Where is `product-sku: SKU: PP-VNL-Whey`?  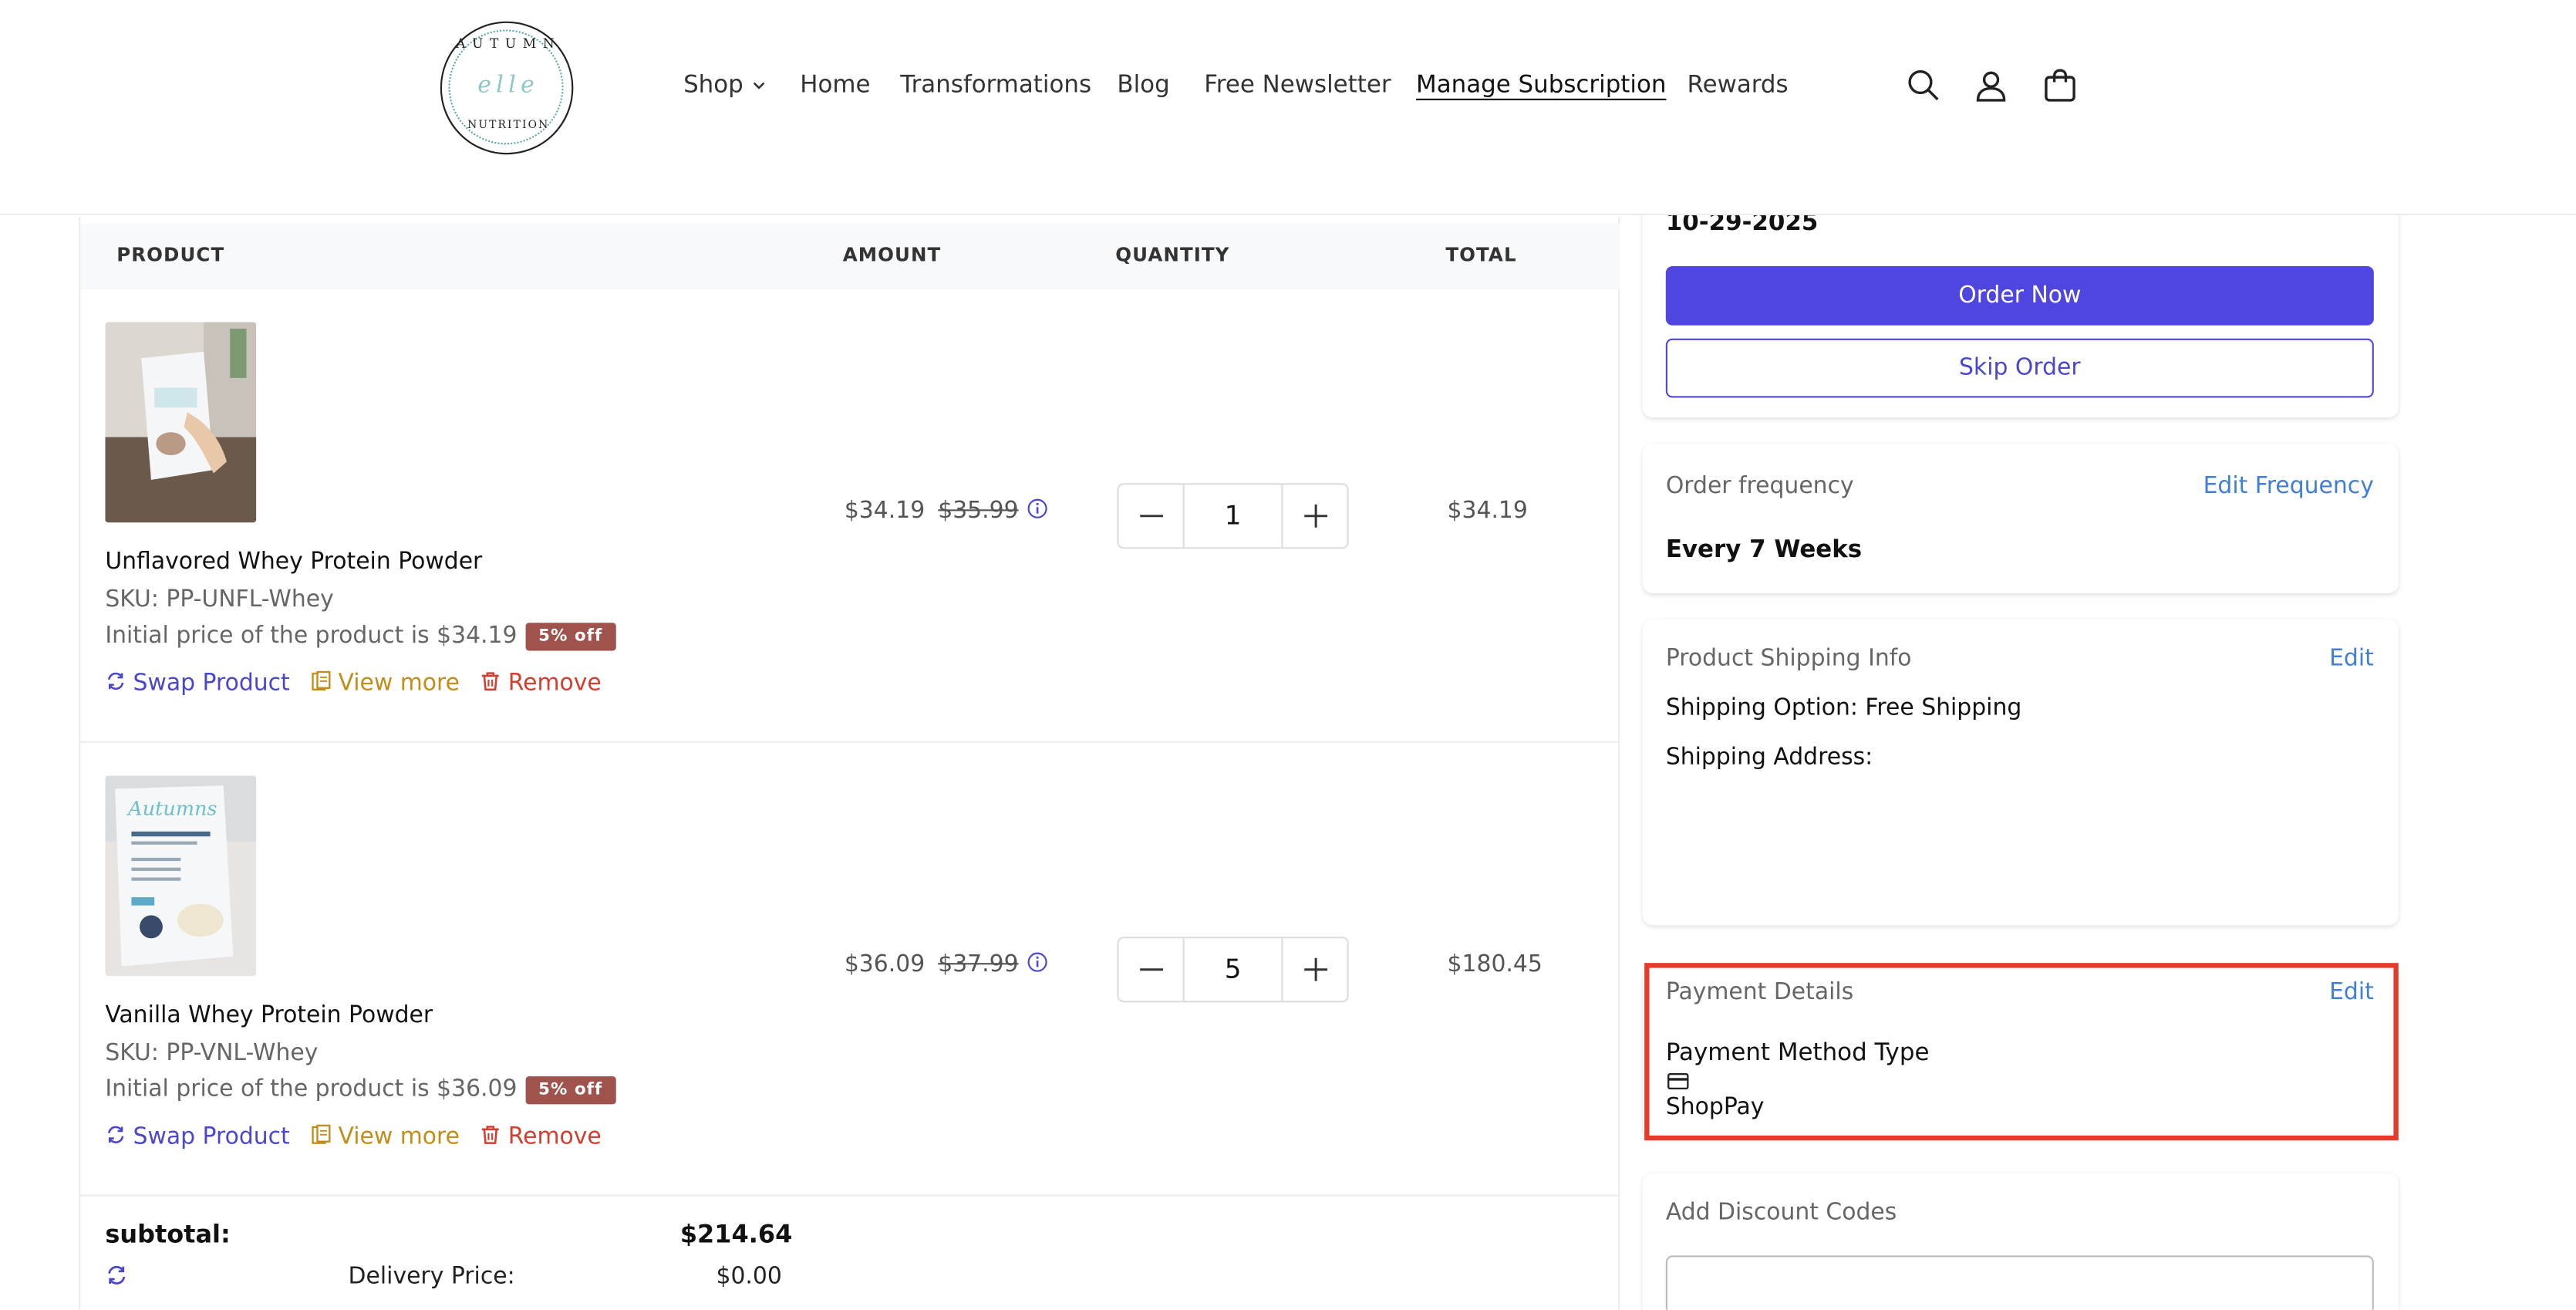 product-sku: SKU: PP-VNL-Whey is located at coordinates (212, 1054).